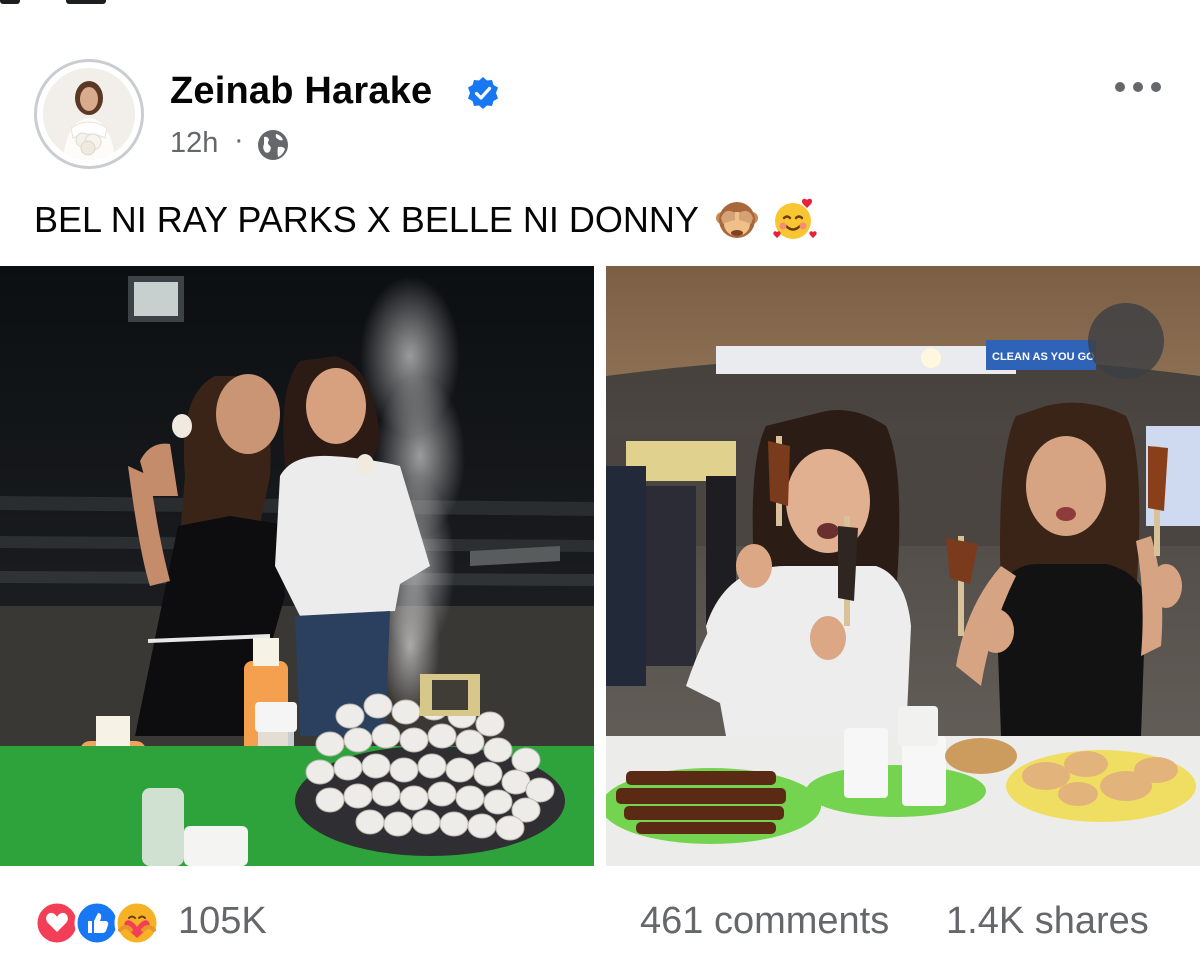  Describe the element at coordinates (194, 143) in the screenshot. I see `post-timestamp: 12h` at that location.